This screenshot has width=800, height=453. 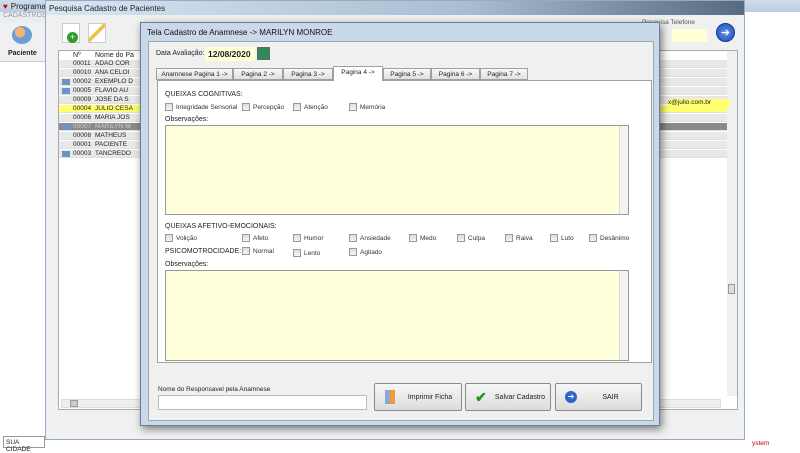 What do you see at coordinates (471, 238) in the screenshot?
I see `checkbox-afet-5: Culpa` at bounding box center [471, 238].